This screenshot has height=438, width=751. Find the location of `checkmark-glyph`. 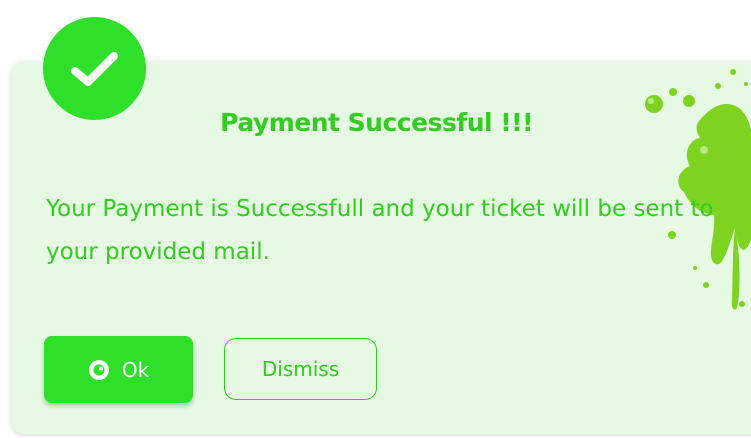

checkmark-glyph is located at coordinates (94, 68).